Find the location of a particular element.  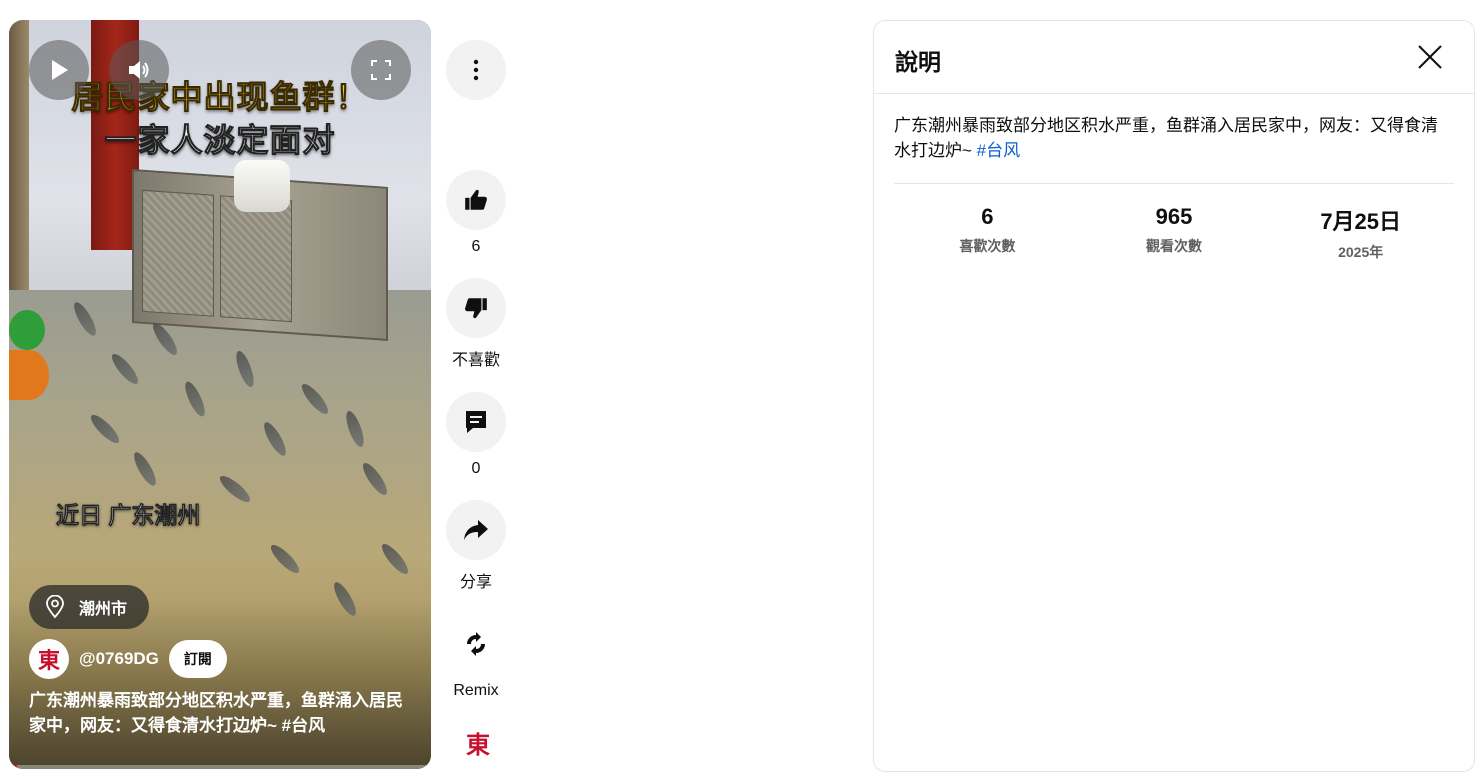

share-icon is located at coordinates (476, 530).